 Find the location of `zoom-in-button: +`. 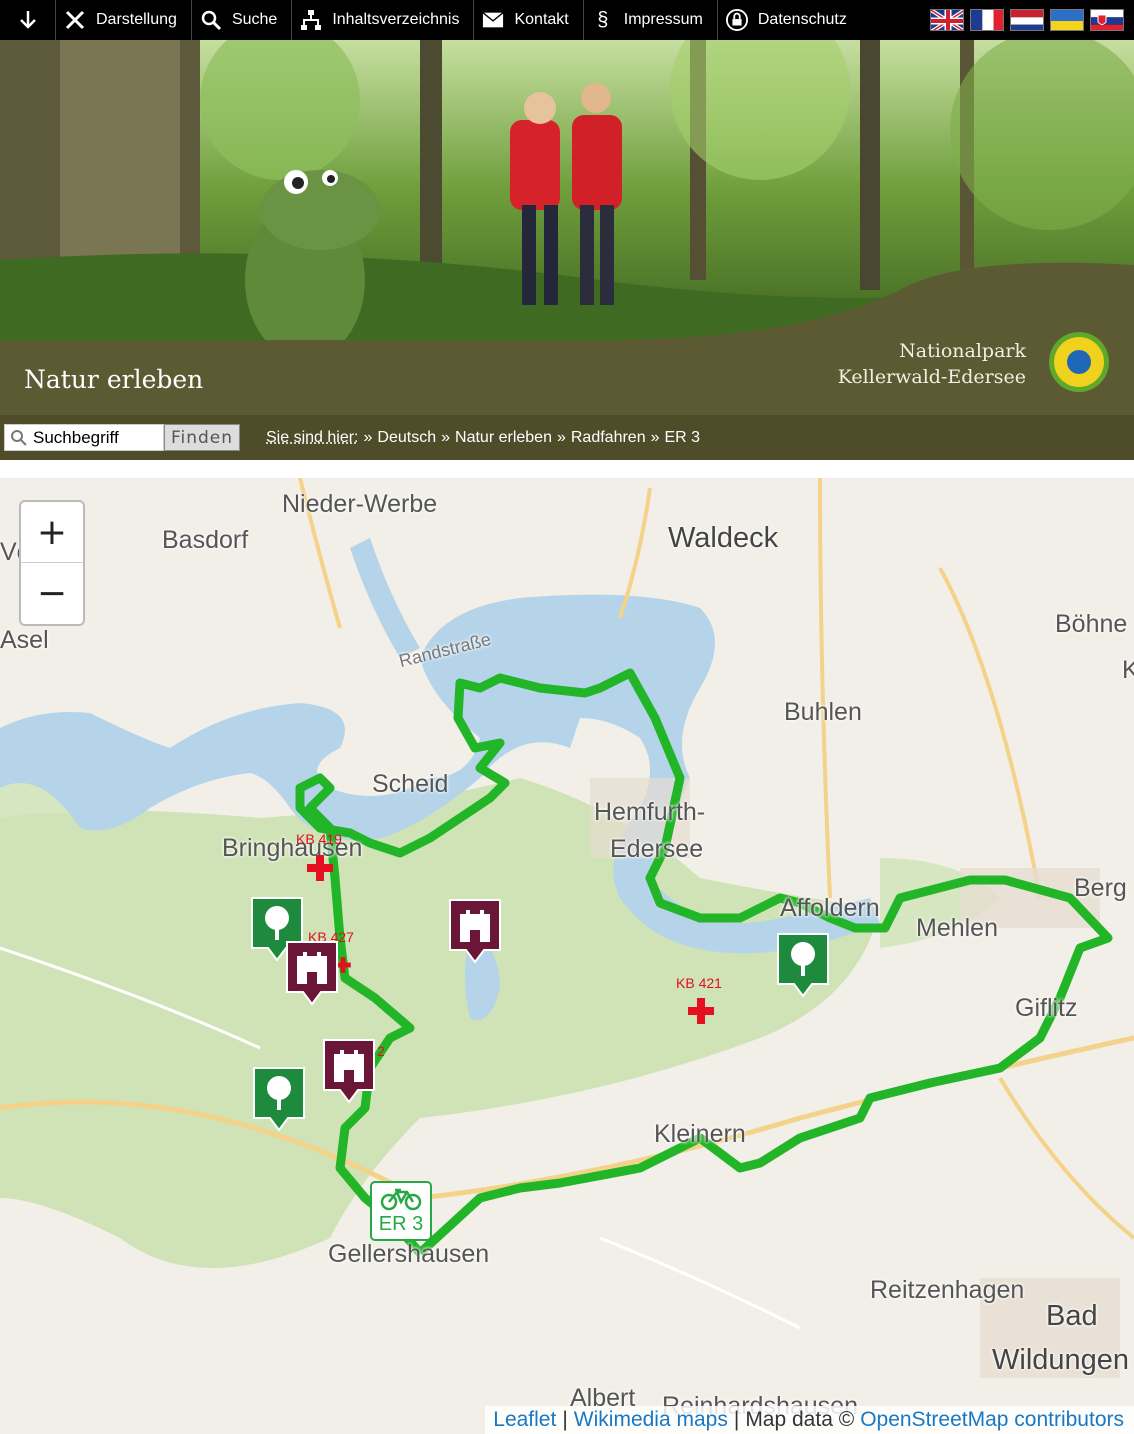

zoom-in-button: + is located at coordinates (52, 532).